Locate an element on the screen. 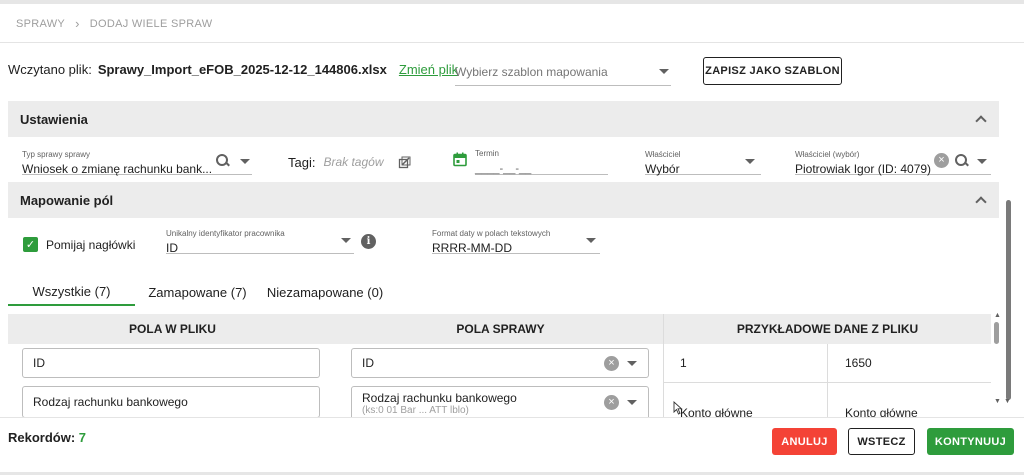 The image size is (1024, 475). column-case-fields: POLA SPRAWY is located at coordinates (500, 329).